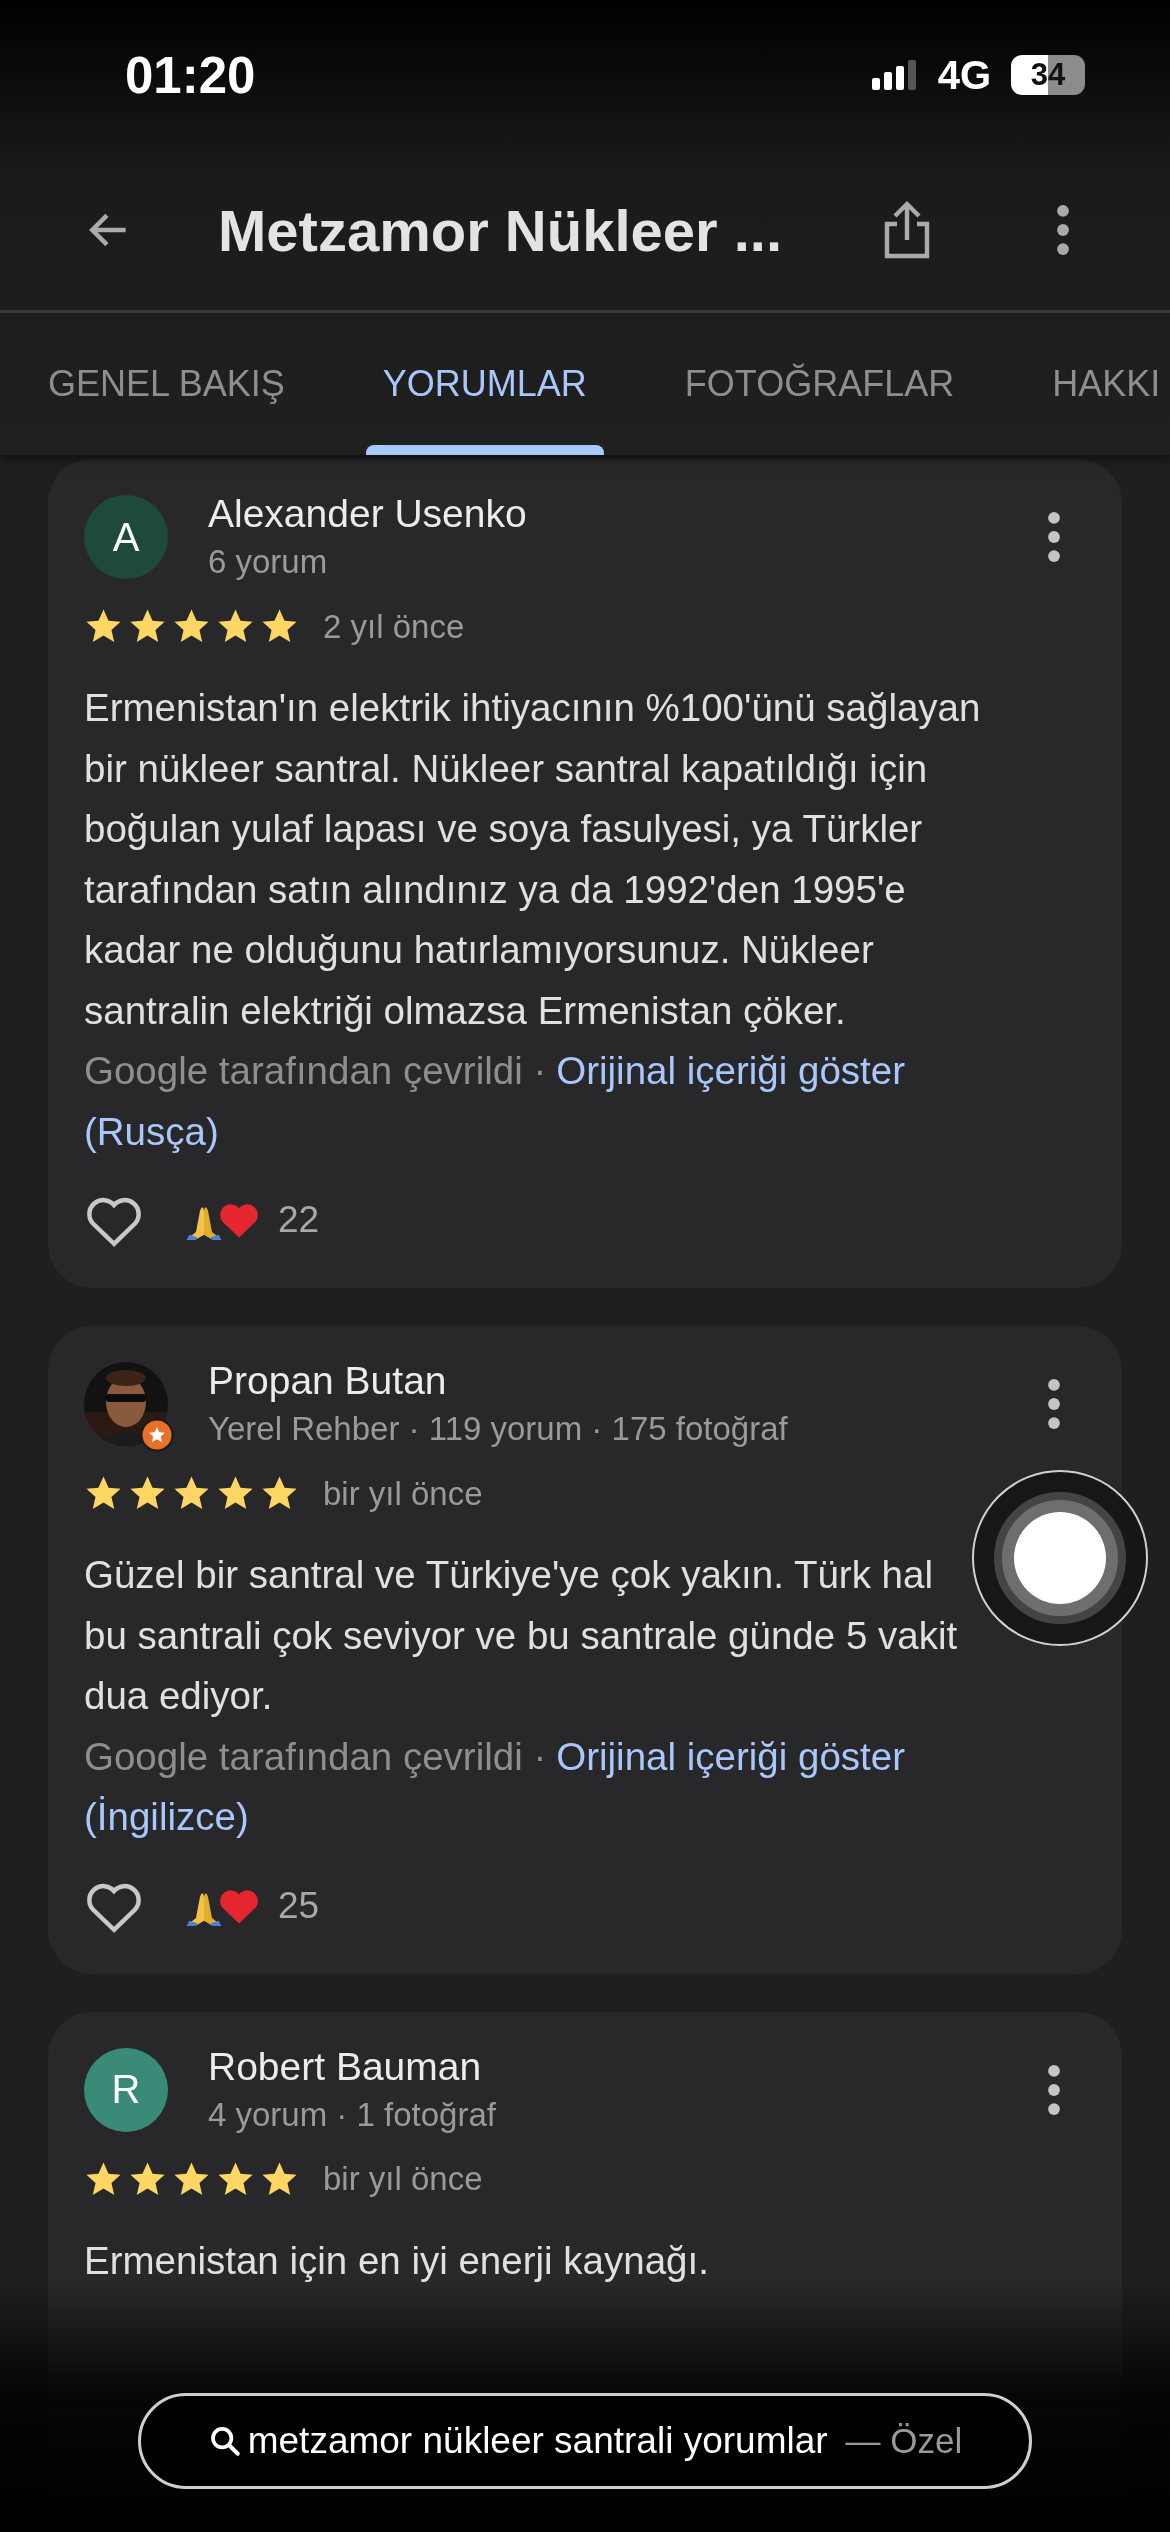 Image resolution: width=1170 pixels, height=2532 pixels. What do you see at coordinates (126, 2089) in the screenshot?
I see `avatar: R` at bounding box center [126, 2089].